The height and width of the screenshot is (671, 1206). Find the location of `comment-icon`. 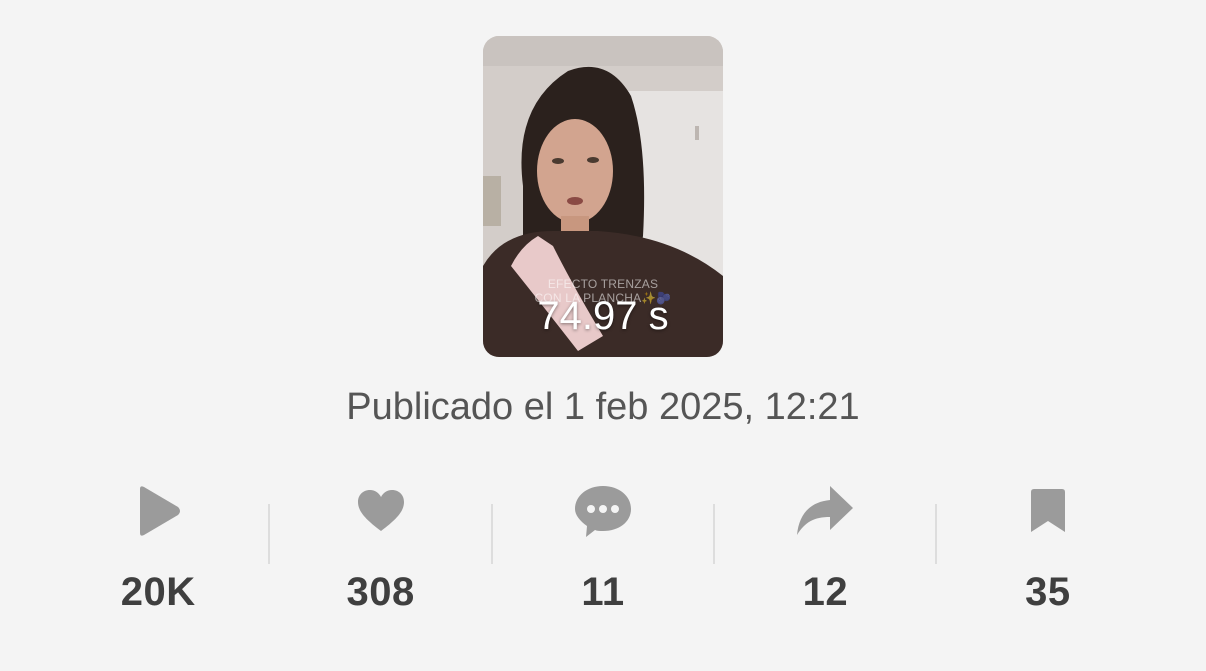

comment-icon is located at coordinates (603, 511).